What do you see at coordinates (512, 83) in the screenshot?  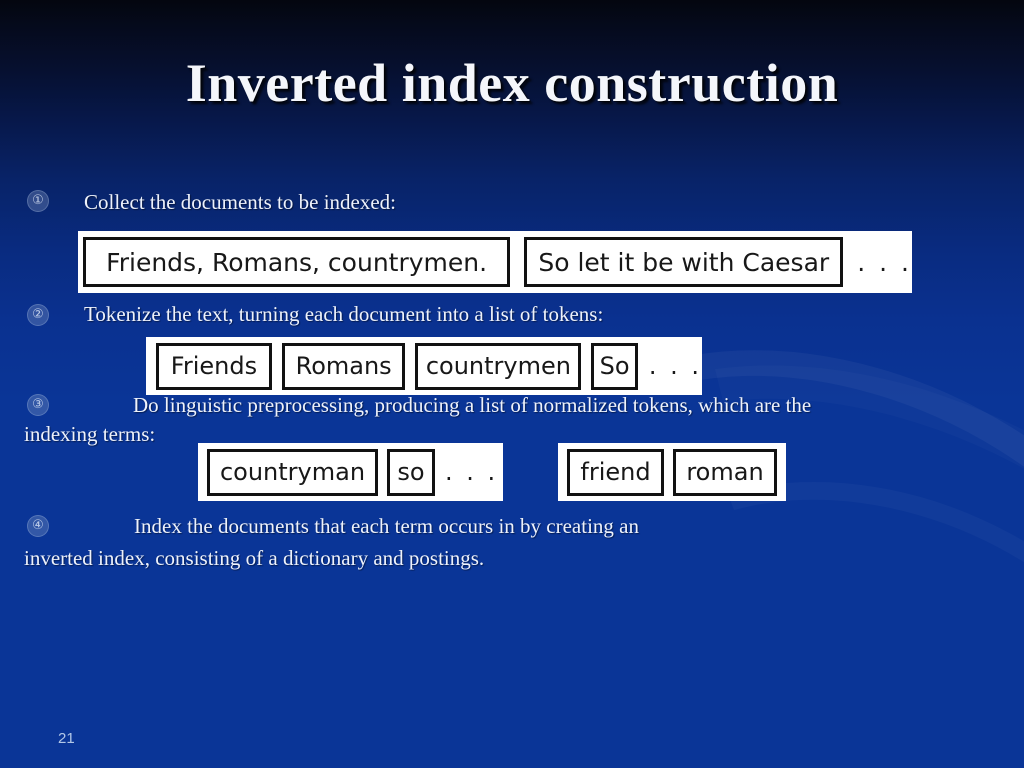 I see `slide-title: Inverted index construction` at bounding box center [512, 83].